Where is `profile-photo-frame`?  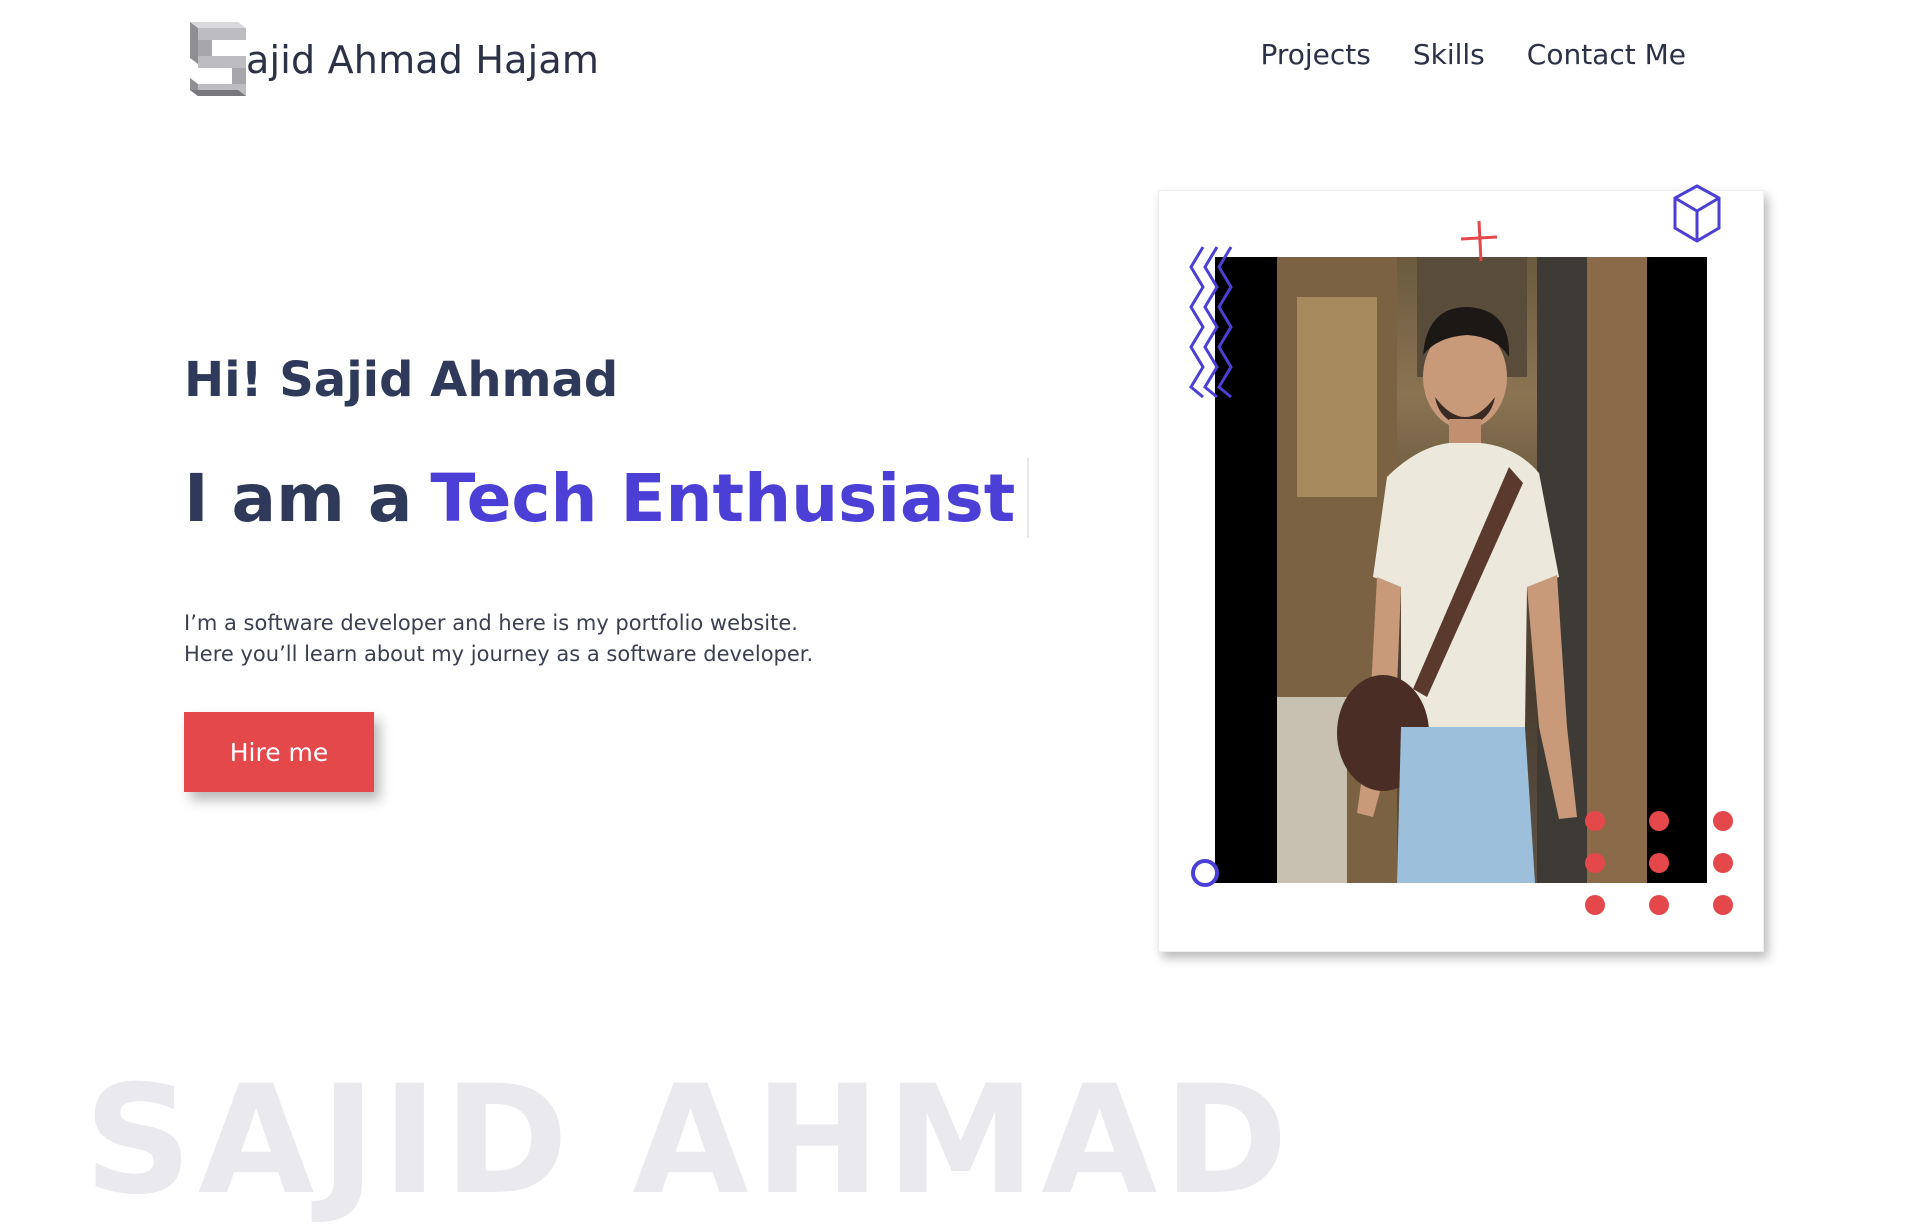
profile-photo-frame is located at coordinates (1461, 570).